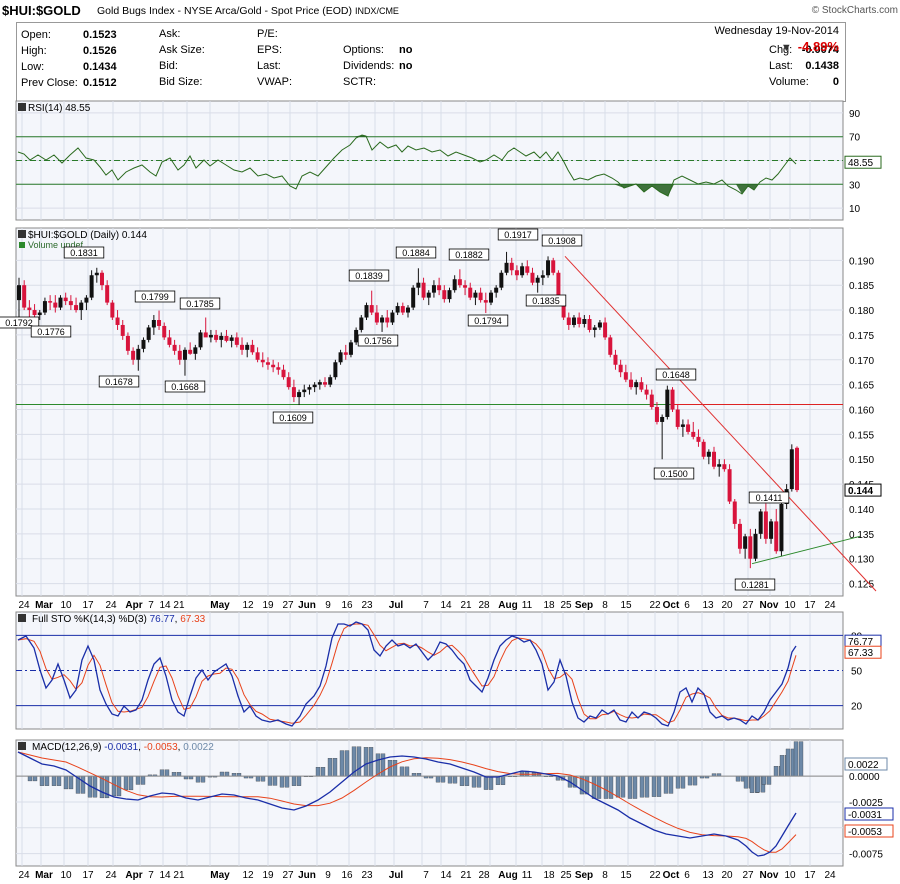  Describe the element at coordinates (861, 311) in the screenshot. I see `price-tick-label: 0.180` at that location.